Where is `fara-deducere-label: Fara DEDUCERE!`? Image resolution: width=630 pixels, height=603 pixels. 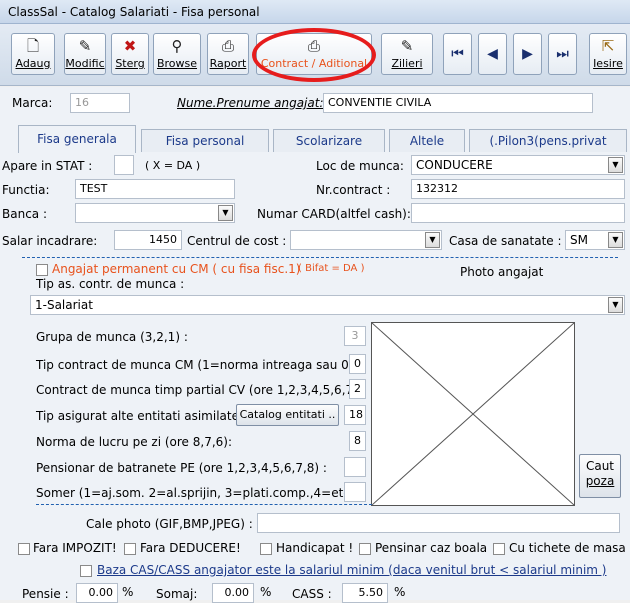 fara-deducere-label: Fara DEDUCERE! is located at coordinates (190, 548).